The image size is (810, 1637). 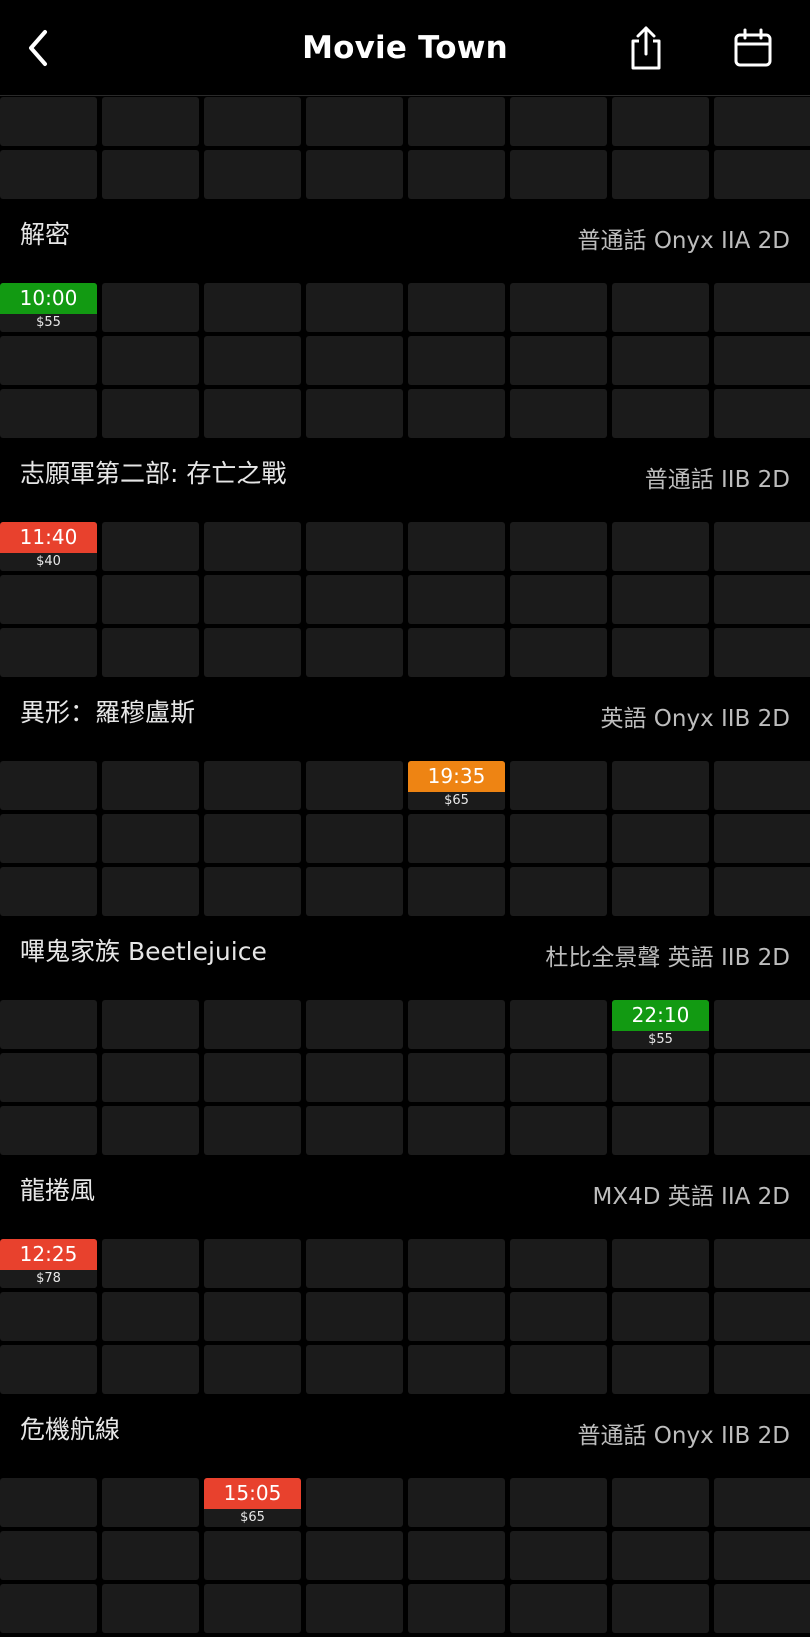 What do you see at coordinates (252, 1493) in the screenshot?
I see `showtime-time: 15:05` at bounding box center [252, 1493].